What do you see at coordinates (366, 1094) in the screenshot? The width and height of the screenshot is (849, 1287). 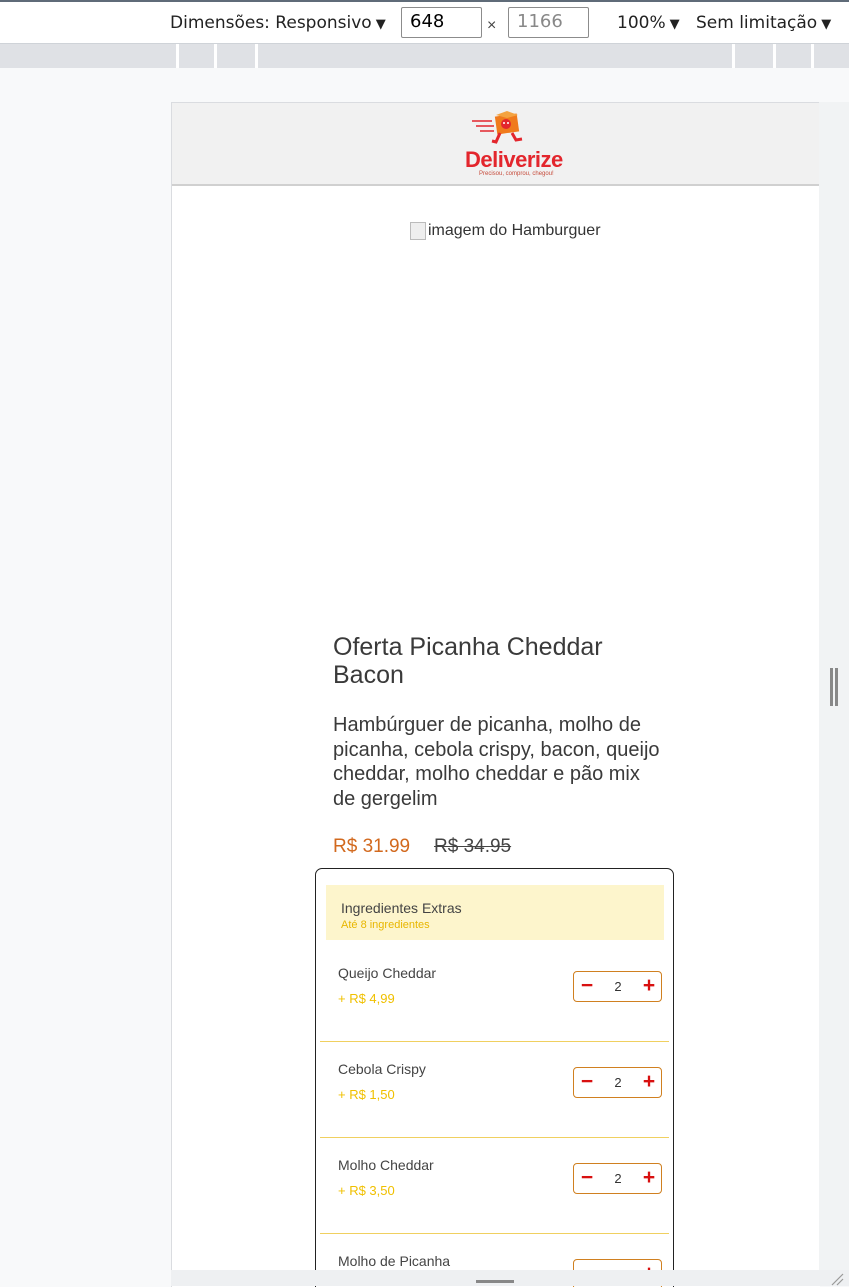 I see `extra-item-price: + R$ 1,50` at bounding box center [366, 1094].